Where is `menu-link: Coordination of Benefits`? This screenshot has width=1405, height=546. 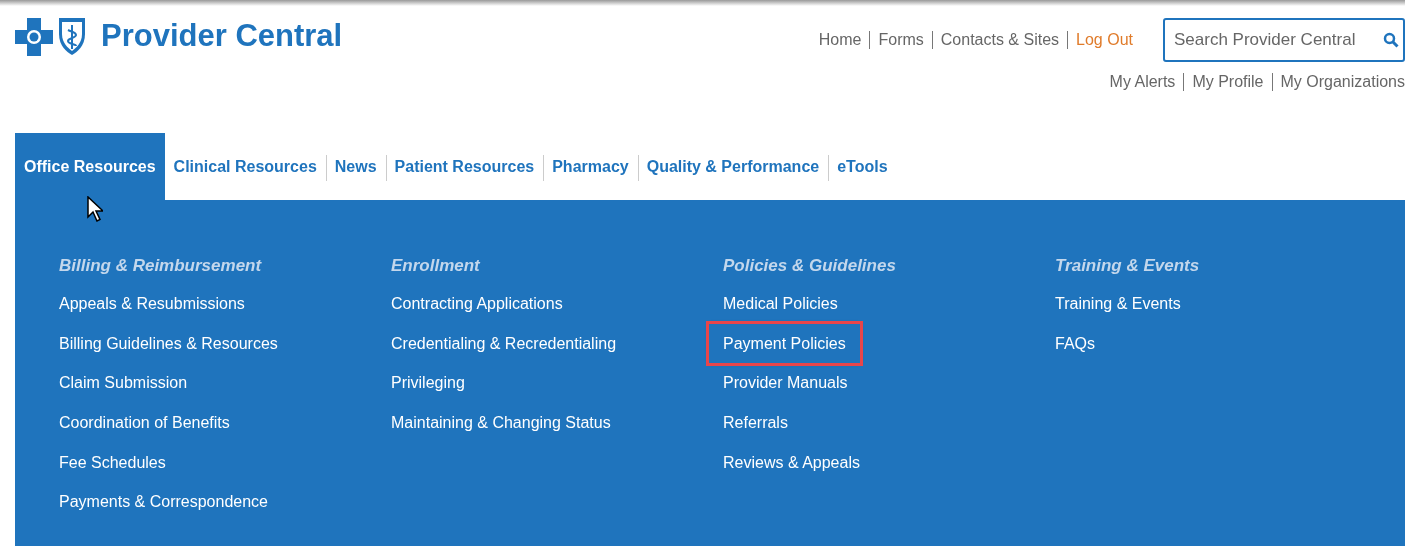
menu-link: Coordination of Benefits is located at coordinates (144, 433).